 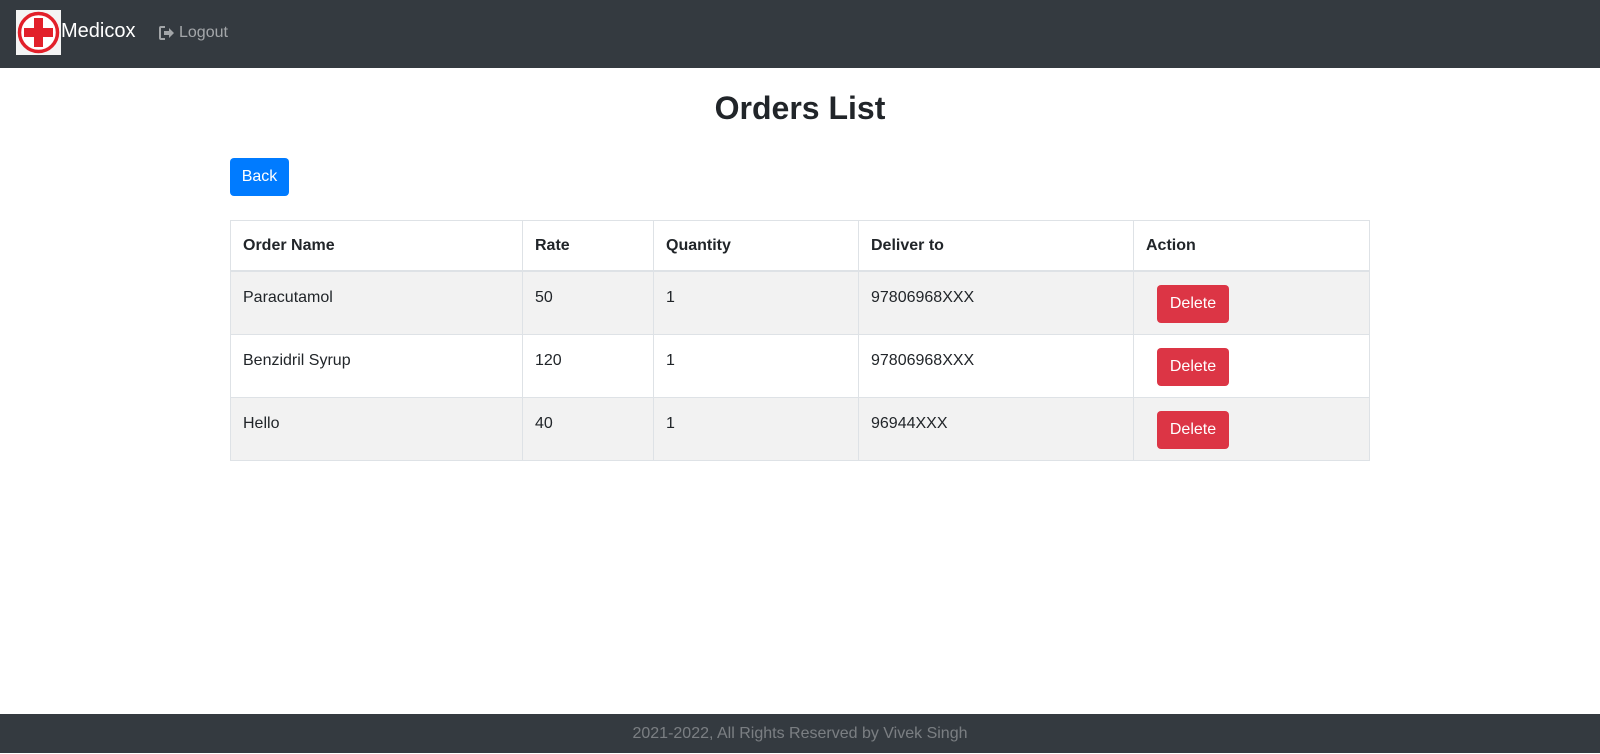 I want to click on table-row: Hello 40 1 96944XXX Delete, so click(x=800, y=428).